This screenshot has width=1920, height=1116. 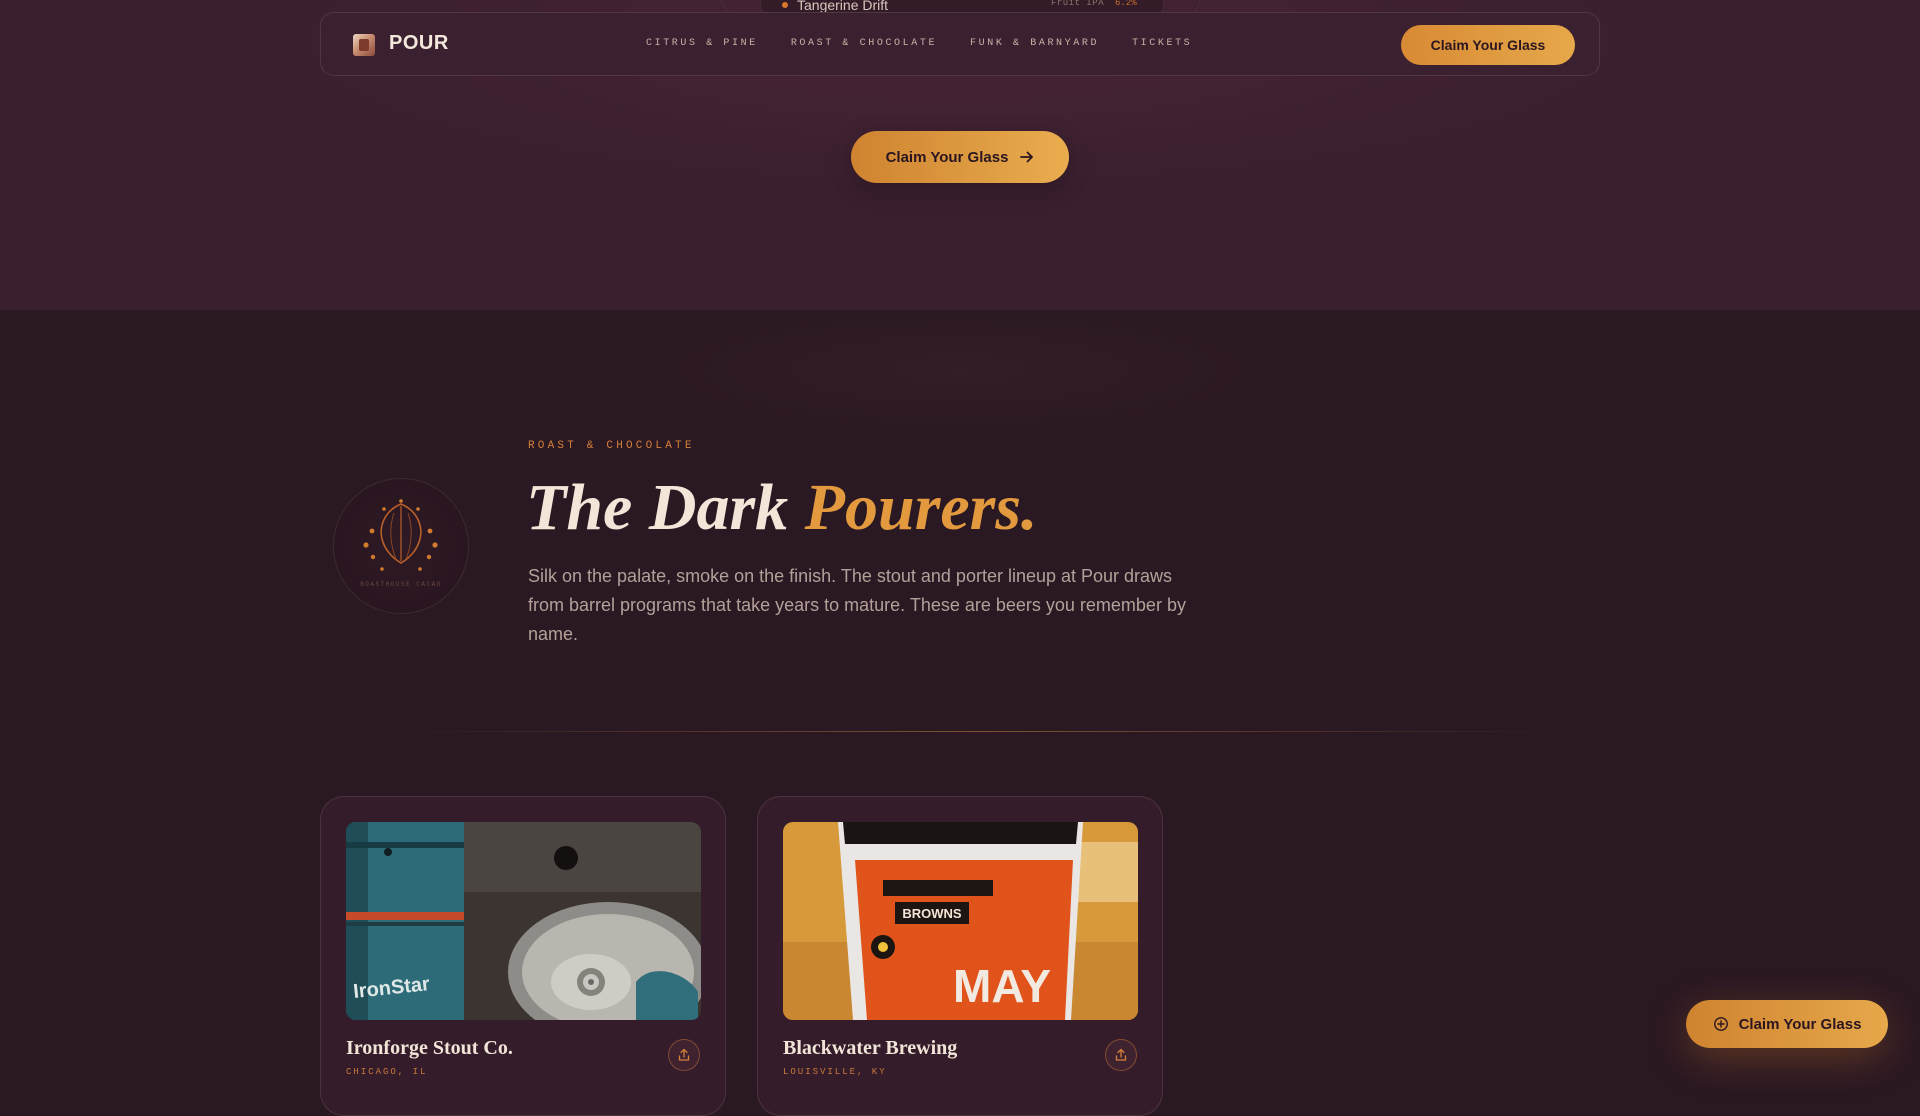 I want to click on brewery-name: Blackwater Brewing, so click(x=870, y=1048).